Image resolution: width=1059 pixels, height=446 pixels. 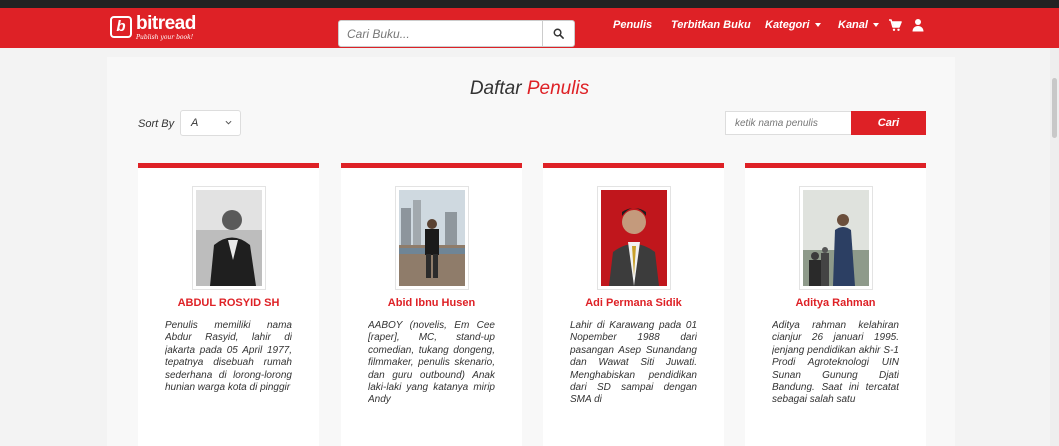 I want to click on scrollbar-thumb, so click(x=1054, y=108).